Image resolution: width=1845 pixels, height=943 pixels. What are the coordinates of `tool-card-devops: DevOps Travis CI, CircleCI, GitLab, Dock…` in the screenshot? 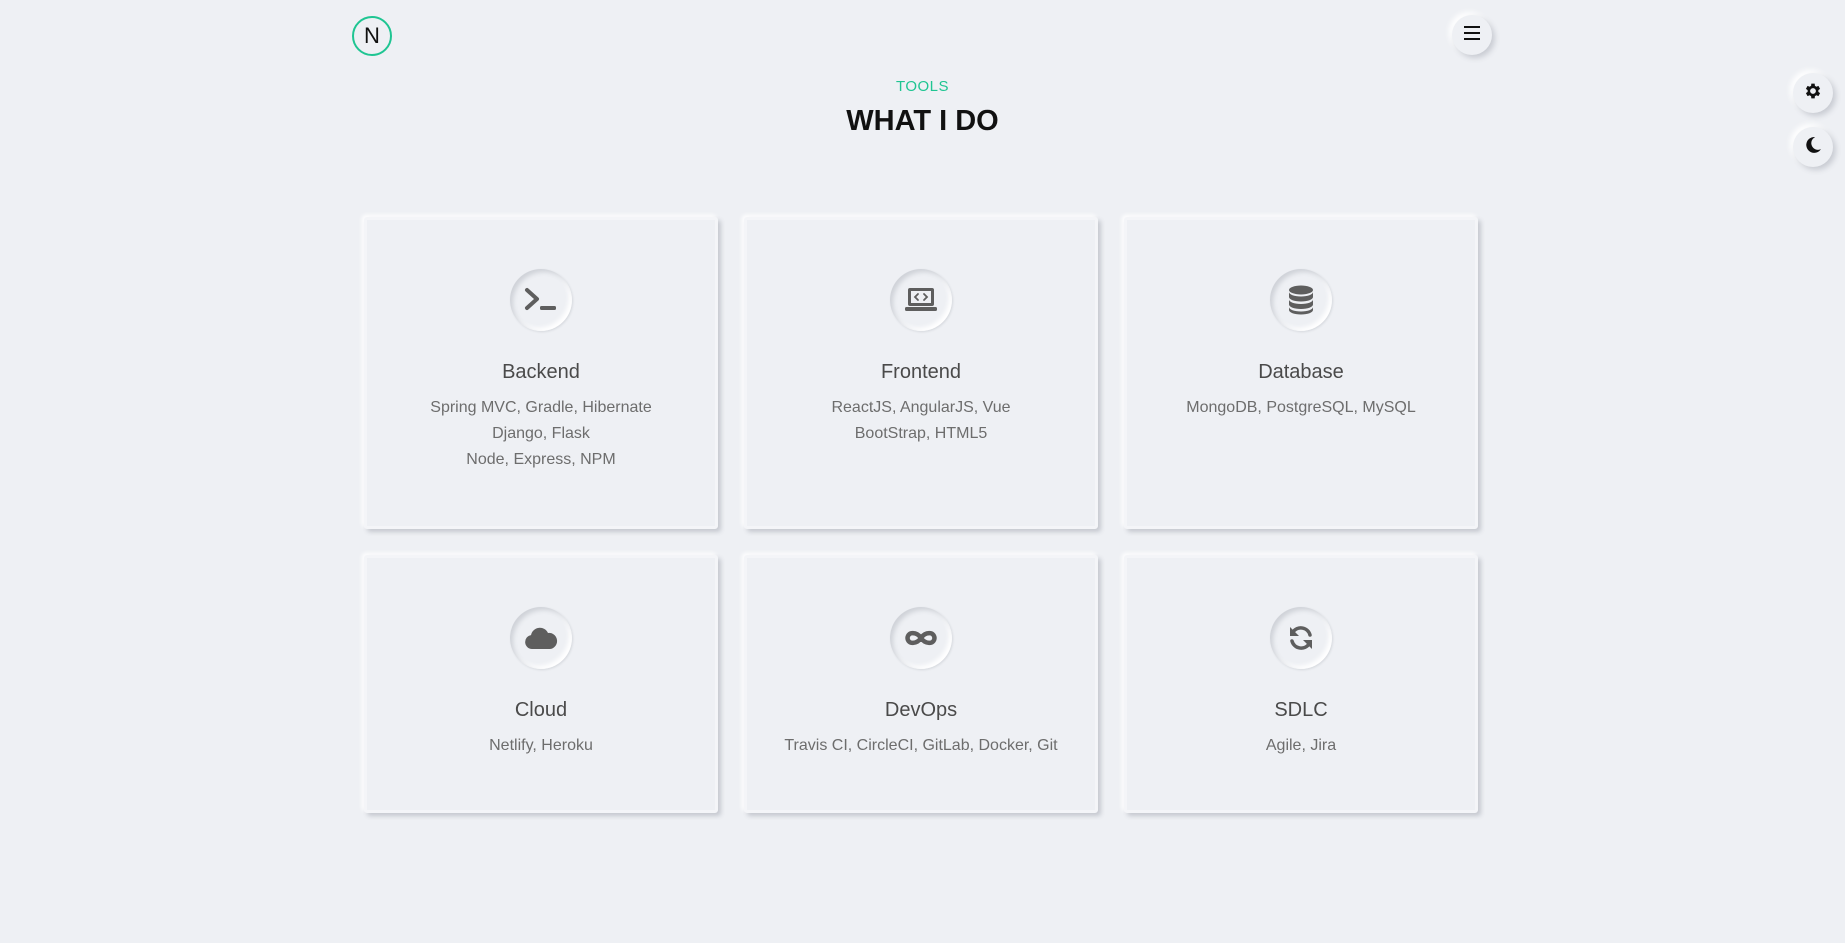 It's located at (921, 684).